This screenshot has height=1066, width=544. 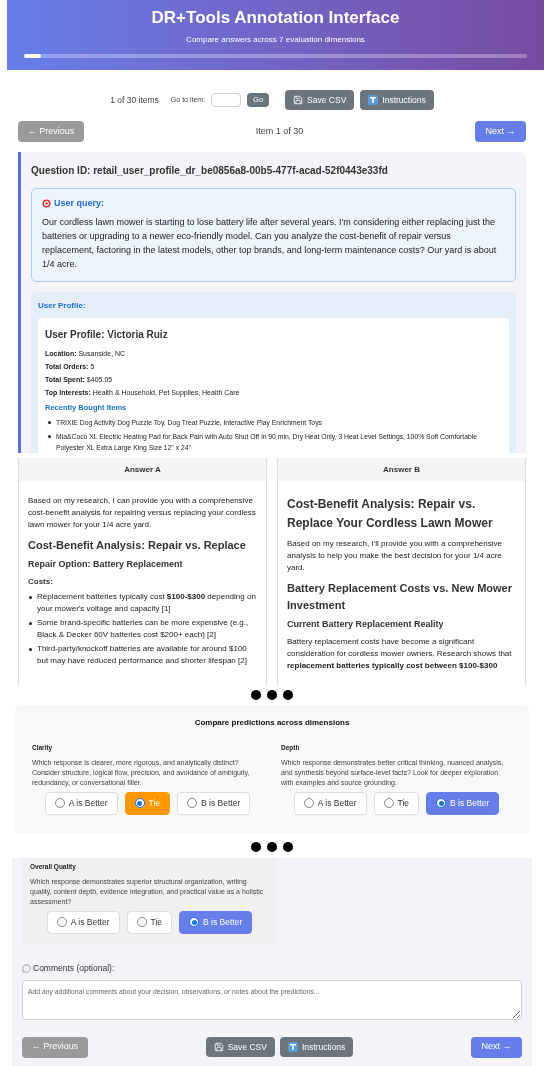 I want to click on speech-bubble-icon, so click(x=26, y=968).